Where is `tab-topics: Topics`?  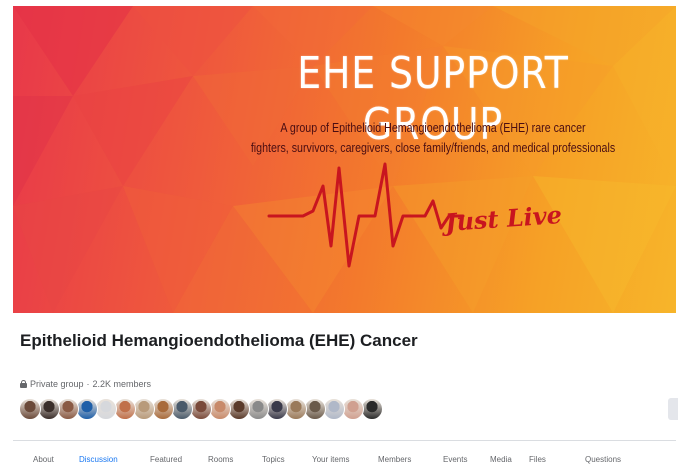
tab-topics: Topics is located at coordinates (273, 459).